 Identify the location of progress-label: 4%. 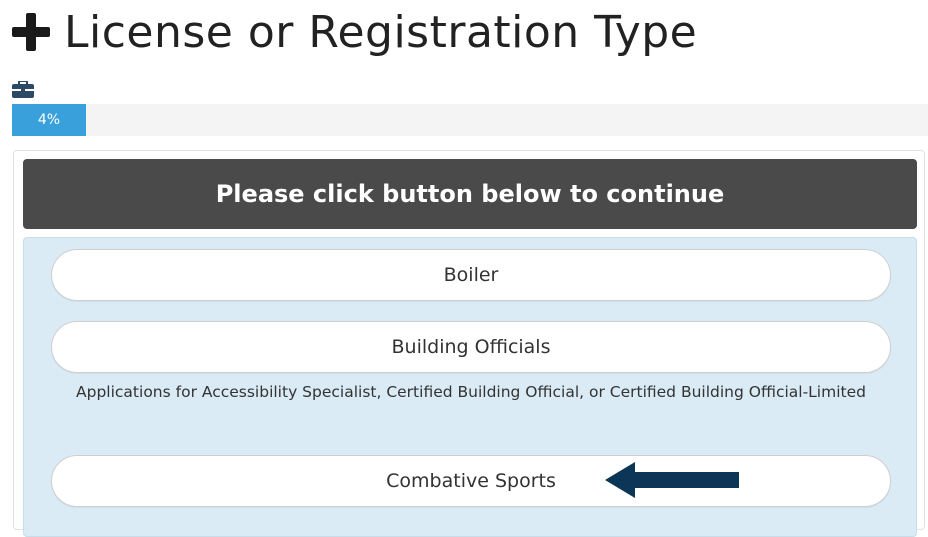
(49, 120).